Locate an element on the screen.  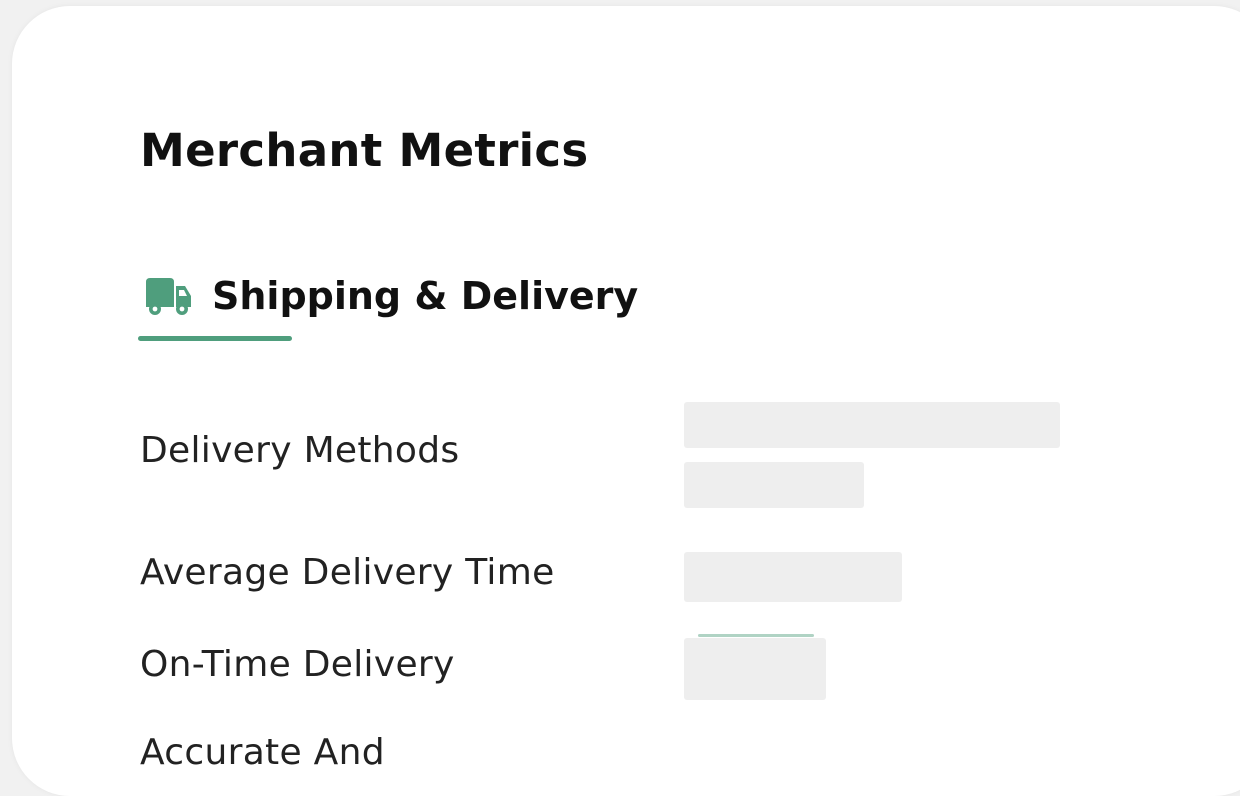
tab-label: Shipping & Delivery is located at coordinates (425, 296).